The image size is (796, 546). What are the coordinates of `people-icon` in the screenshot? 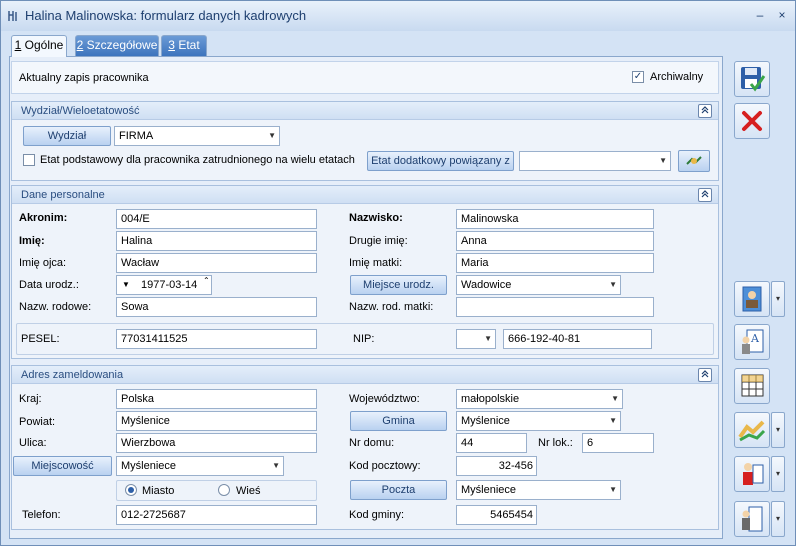 It's located at (753, 474).